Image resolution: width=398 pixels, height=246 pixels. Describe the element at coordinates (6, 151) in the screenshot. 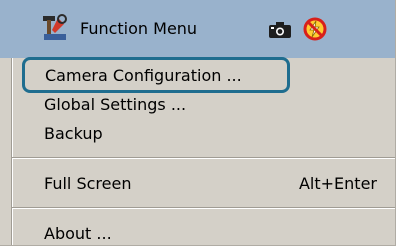

I see `menu-left-strip` at that location.